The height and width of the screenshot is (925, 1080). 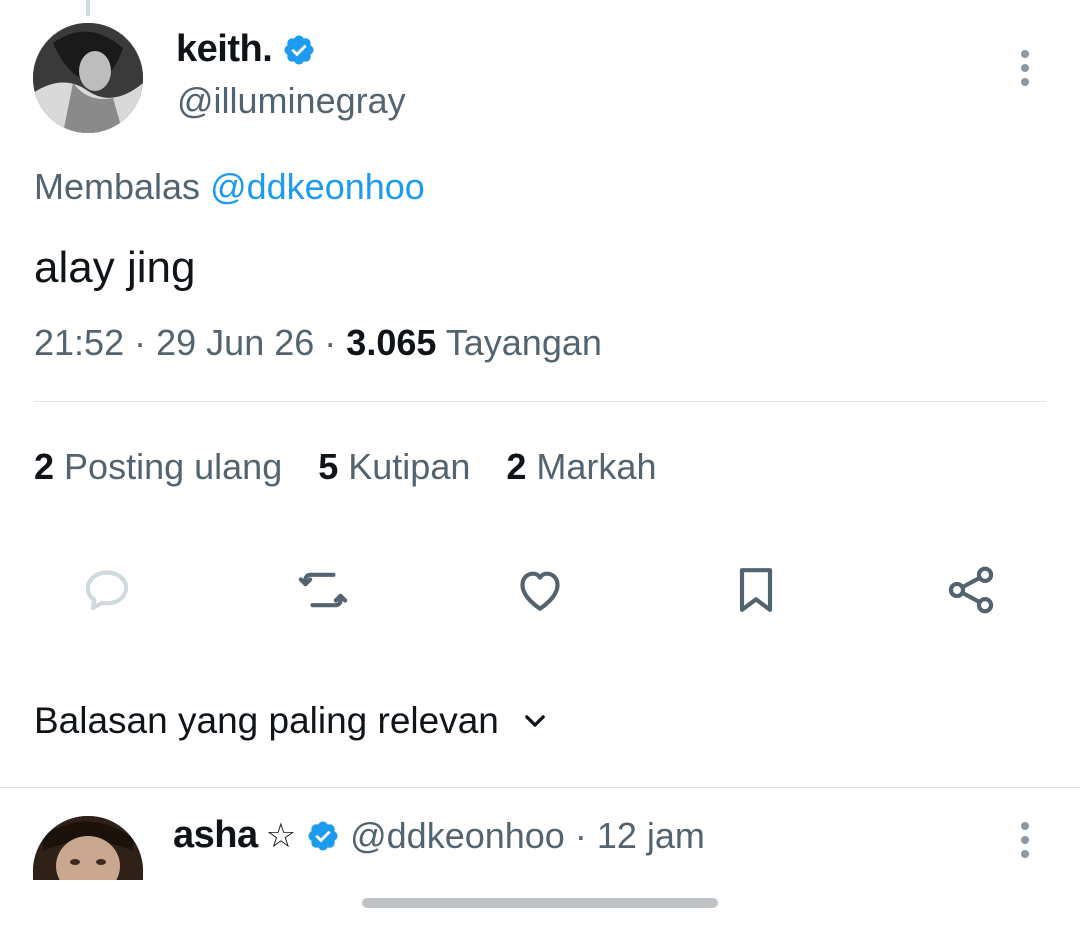 What do you see at coordinates (117, 186) in the screenshot?
I see `replying-prefix: Membalas` at bounding box center [117, 186].